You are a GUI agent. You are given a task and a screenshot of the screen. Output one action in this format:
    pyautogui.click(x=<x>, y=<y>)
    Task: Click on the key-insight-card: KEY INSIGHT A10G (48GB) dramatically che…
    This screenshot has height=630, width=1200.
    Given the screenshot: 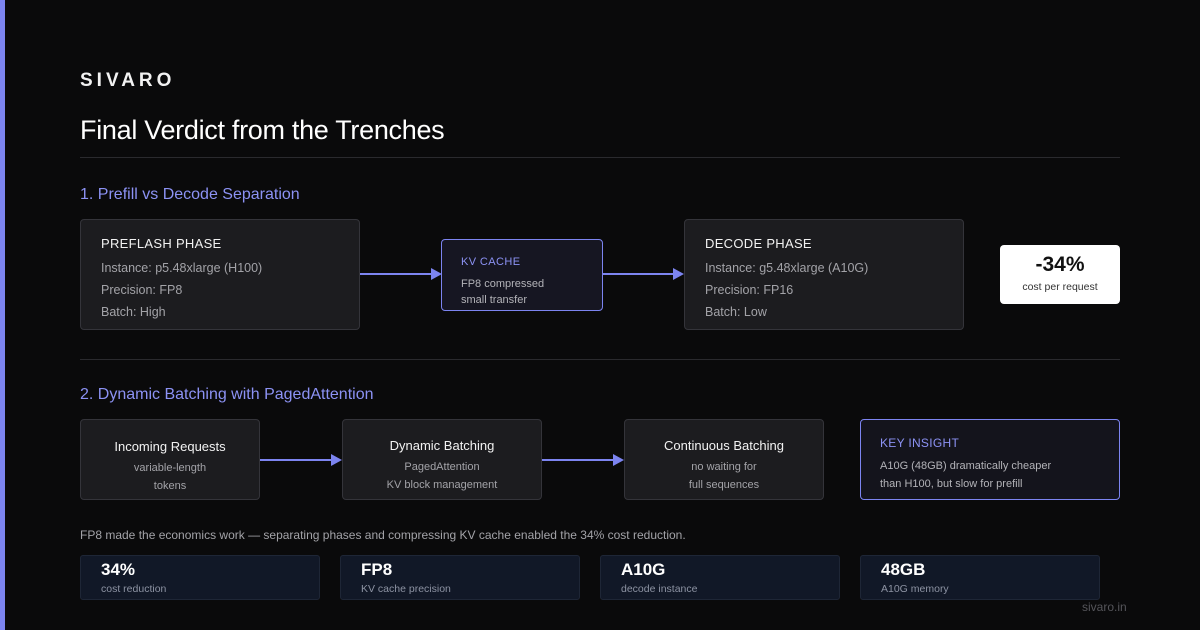 What is the action you would take?
    pyautogui.click(x=990, y=459)
    